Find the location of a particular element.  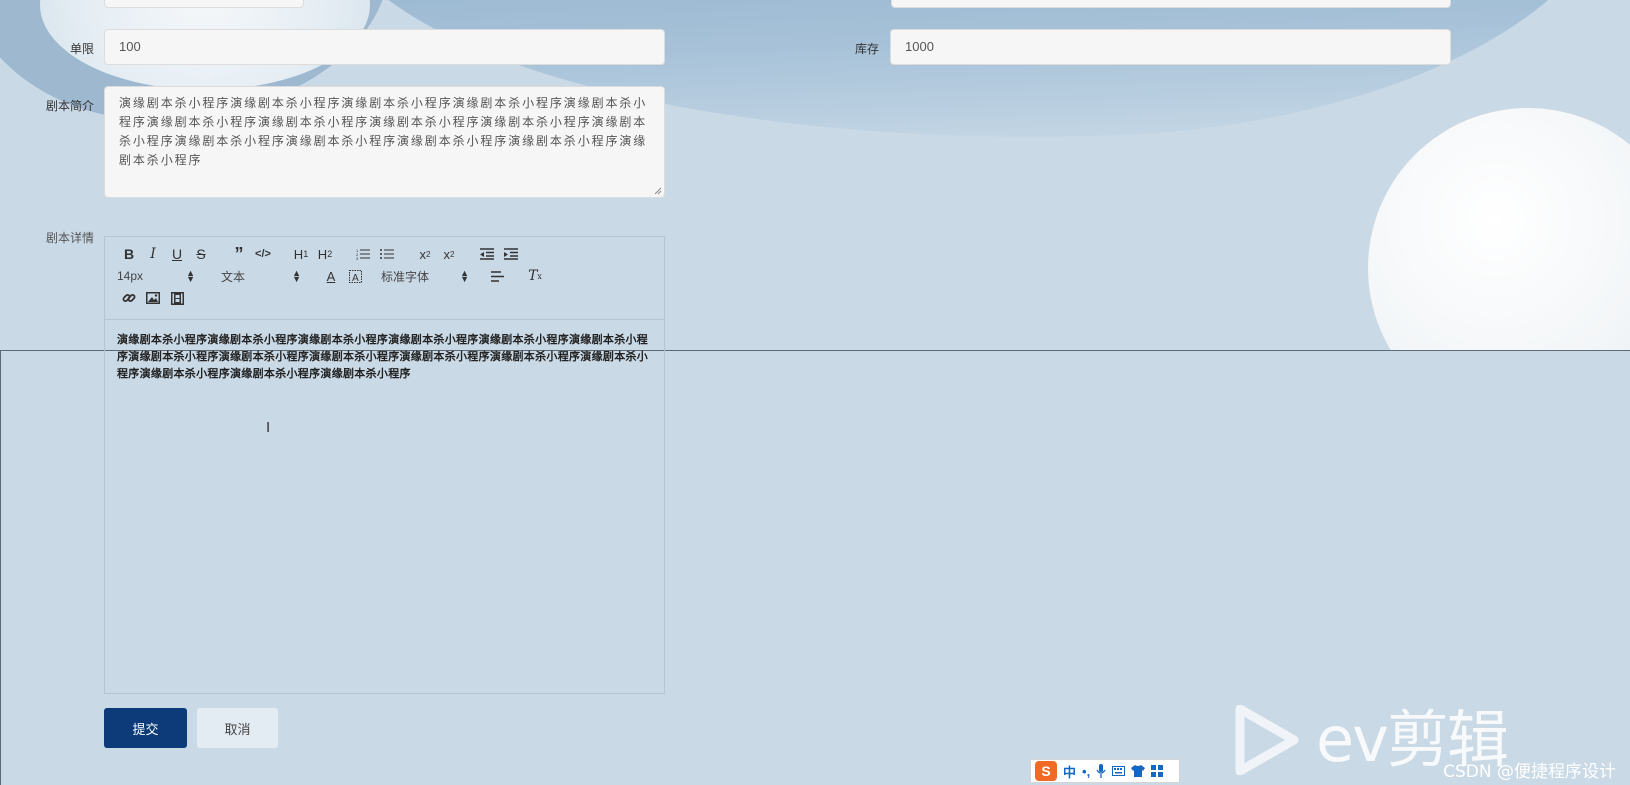

cancel-button: 取消 is located at coordinates (237, 728).